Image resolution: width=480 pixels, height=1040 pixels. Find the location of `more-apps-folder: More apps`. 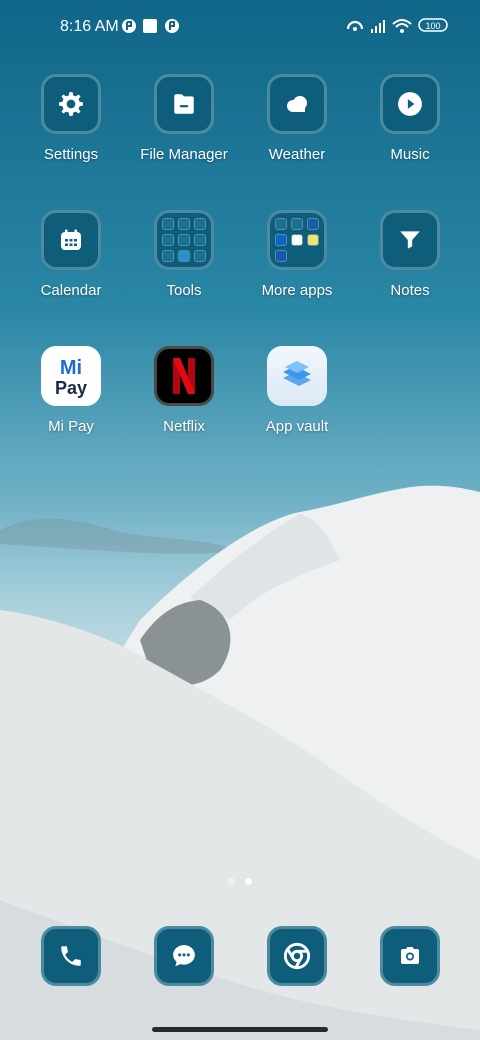

more-apps-folder: More apps is located at coordinates (297, 254).